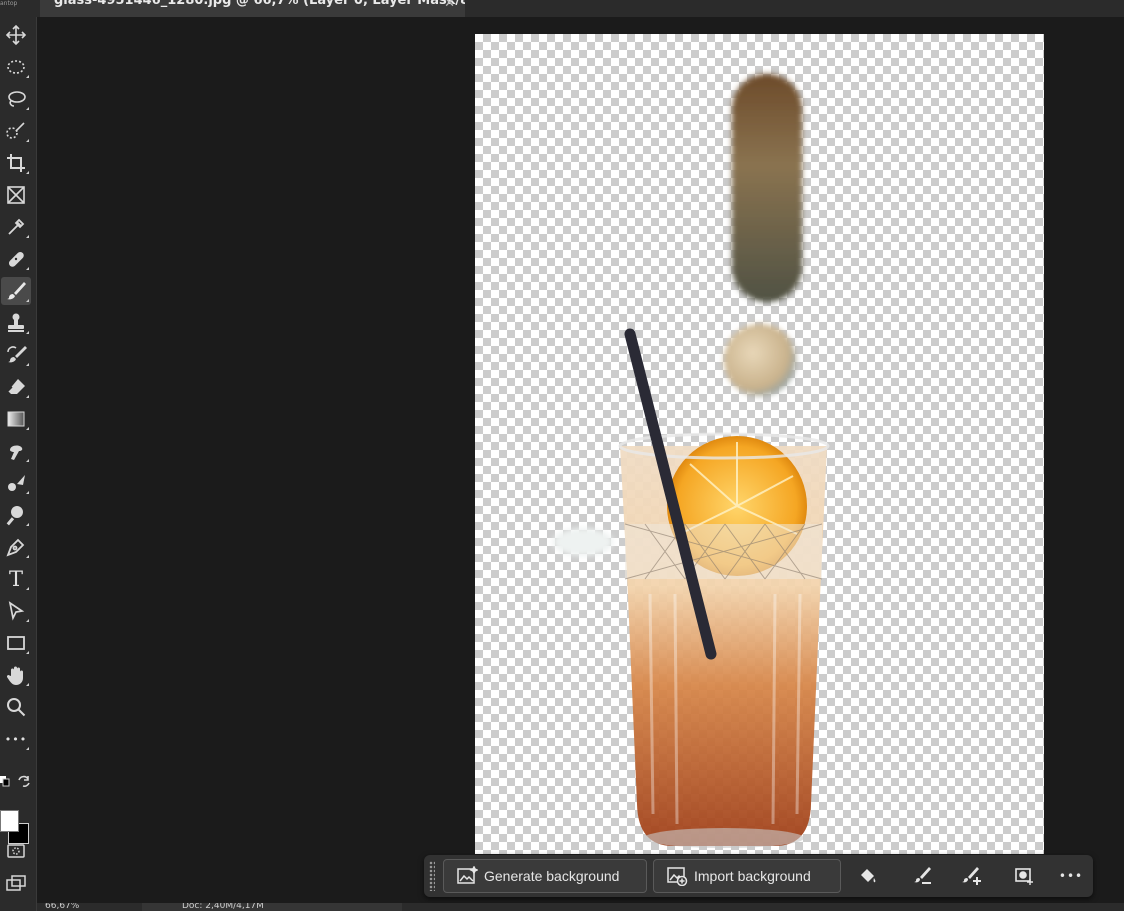 The image size is (1124, 911). I want to click on color-swap-controls, so click(18, 784).